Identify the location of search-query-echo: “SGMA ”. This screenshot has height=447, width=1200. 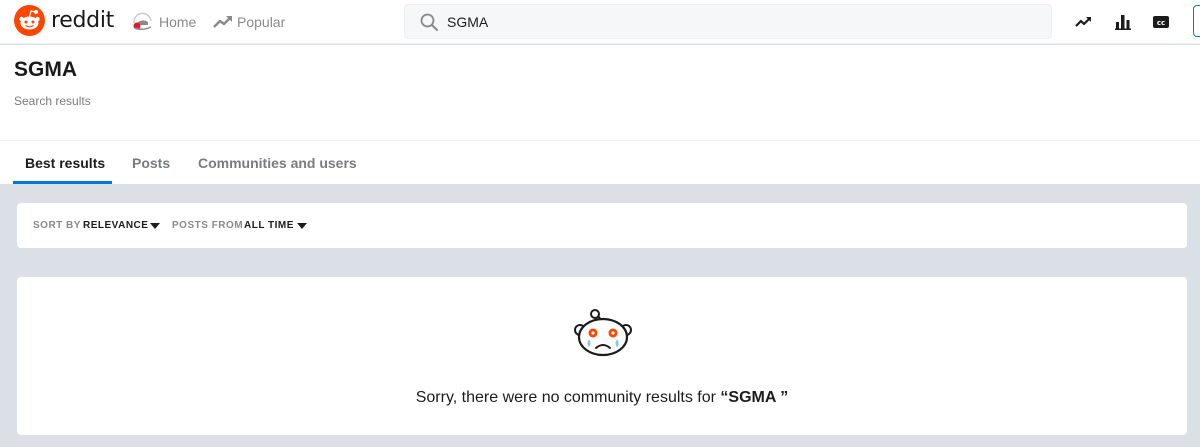
(754, 397).